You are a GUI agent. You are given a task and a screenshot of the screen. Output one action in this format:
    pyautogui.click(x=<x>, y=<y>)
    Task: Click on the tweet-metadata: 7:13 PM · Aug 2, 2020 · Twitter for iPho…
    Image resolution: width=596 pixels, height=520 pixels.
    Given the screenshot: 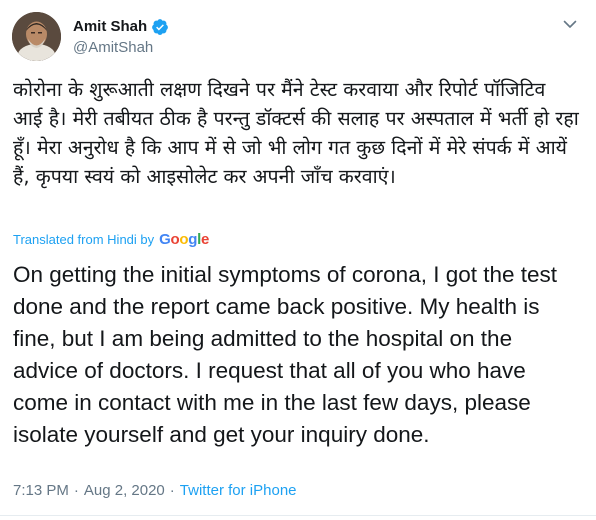 What is the action you would take?
    pyautogui.click(x=155, y=490)
    